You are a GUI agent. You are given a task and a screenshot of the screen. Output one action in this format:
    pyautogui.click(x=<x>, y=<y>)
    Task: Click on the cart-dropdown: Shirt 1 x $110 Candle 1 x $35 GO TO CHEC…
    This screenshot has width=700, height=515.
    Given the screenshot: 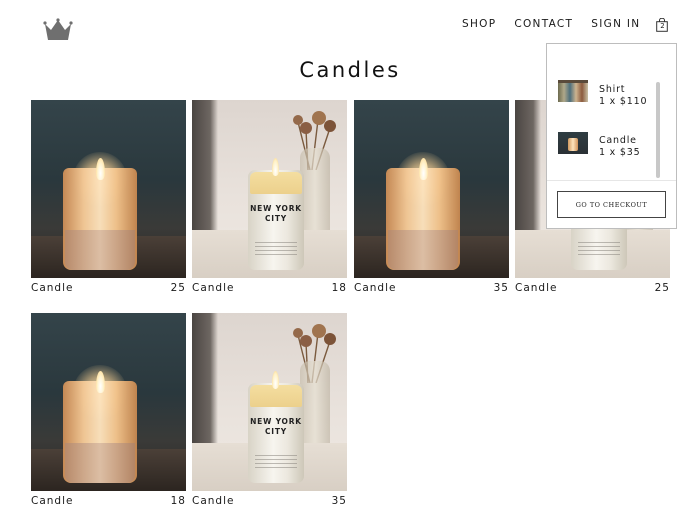 What is the action you would take?
    pyautogui.click(x=611, y=136)
    